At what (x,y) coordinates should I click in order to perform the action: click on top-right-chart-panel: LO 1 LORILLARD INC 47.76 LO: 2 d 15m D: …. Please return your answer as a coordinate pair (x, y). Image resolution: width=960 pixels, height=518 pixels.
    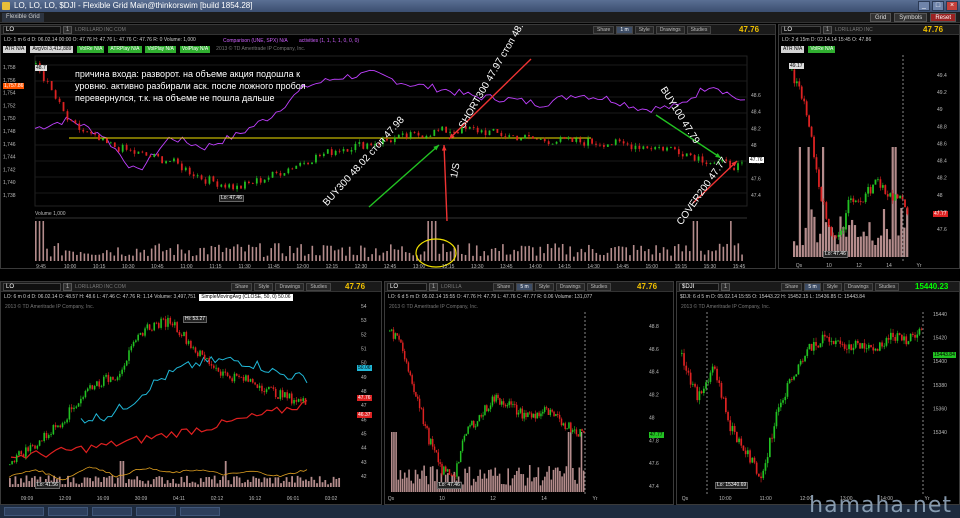
    Looking at the image, I should click on (869, 146).